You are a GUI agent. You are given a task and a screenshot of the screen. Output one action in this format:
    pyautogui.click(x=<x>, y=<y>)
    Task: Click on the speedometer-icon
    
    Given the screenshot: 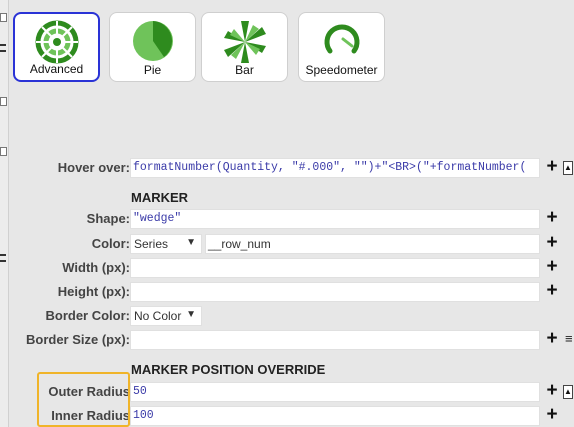 What is the action you would take?
    pyautogui.click(x=341, y=39)
    